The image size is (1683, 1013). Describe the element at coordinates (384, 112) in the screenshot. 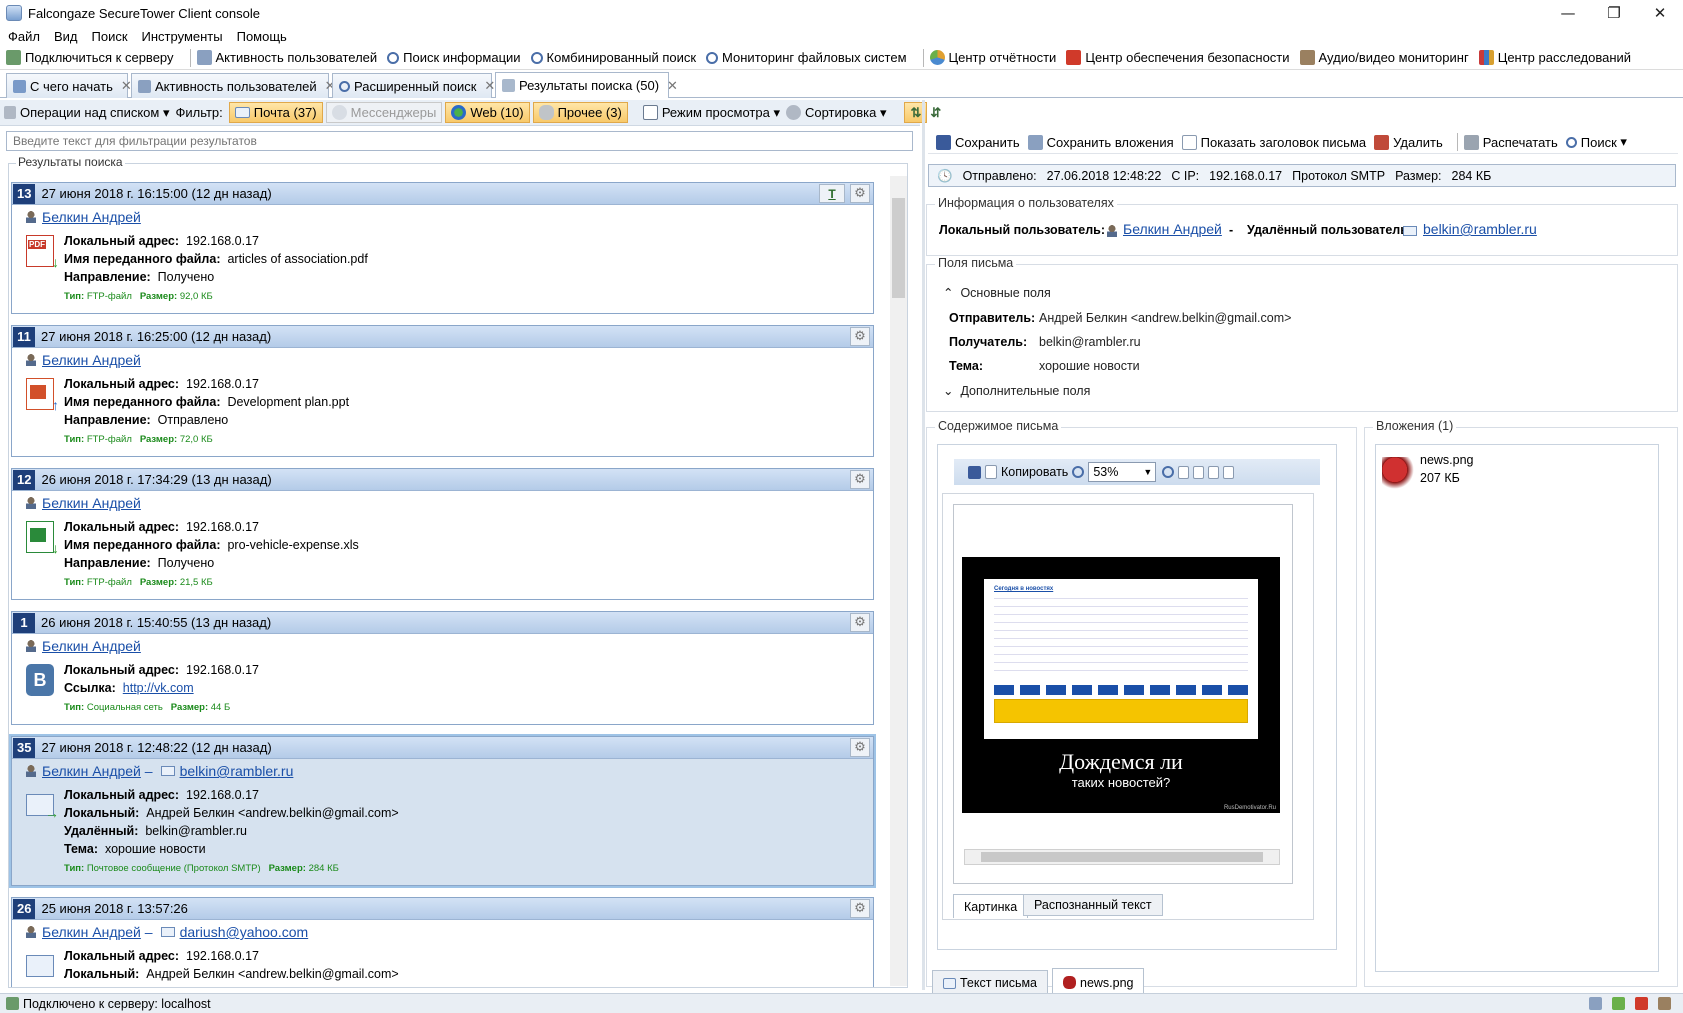

I see `filter-messengers-toggle: Мессенджеры` at that location.